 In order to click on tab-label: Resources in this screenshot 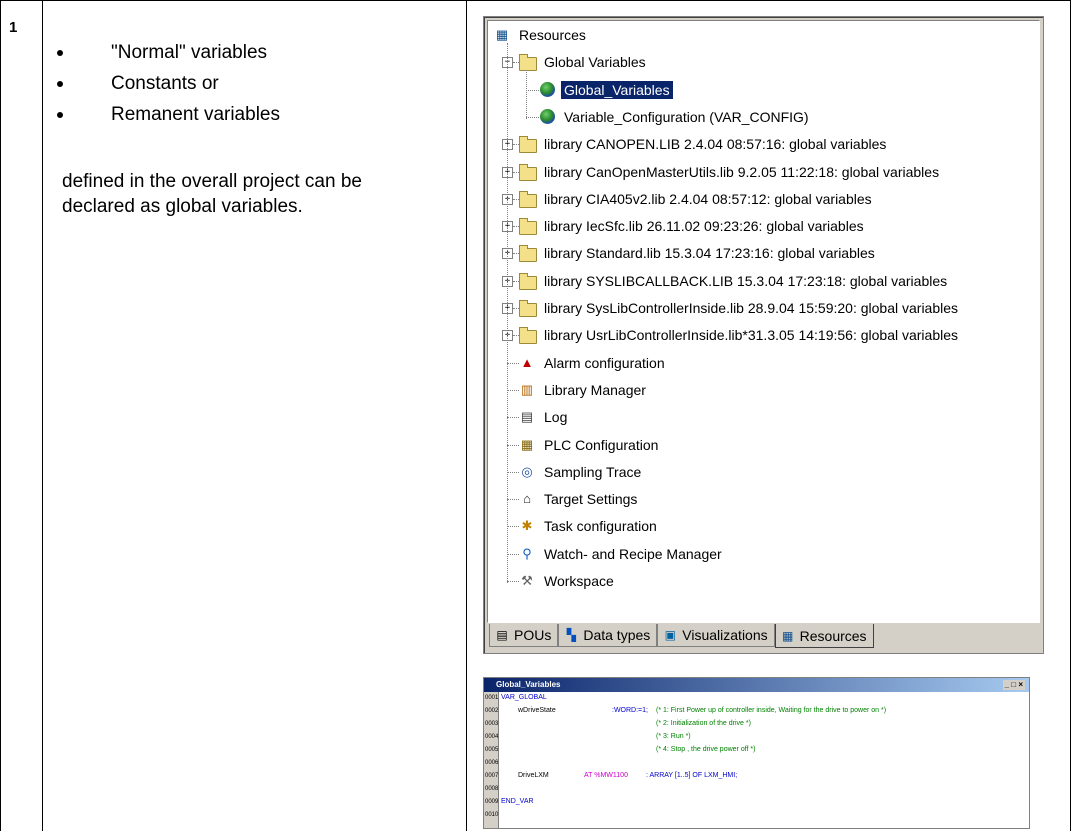, I will do `click(833, 635)`.